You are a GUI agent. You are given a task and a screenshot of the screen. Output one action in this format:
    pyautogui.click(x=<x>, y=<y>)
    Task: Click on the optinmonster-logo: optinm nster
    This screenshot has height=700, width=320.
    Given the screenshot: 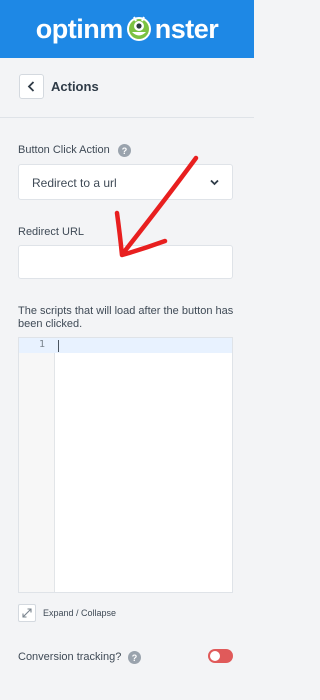 What is the action you would take?
    pyautogui.click(x=127, y=29)
    